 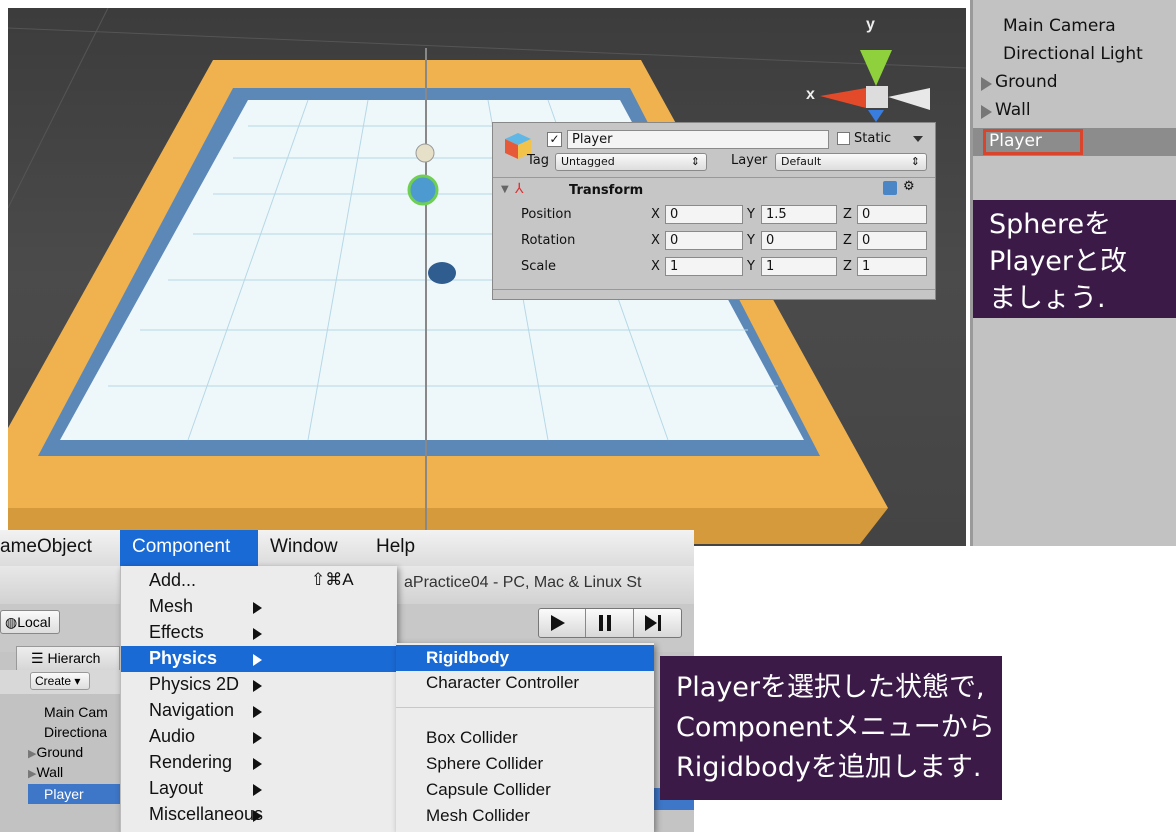 I want to click on tag-dropdown: Untagged ⇕, so click(x=631, y=162).